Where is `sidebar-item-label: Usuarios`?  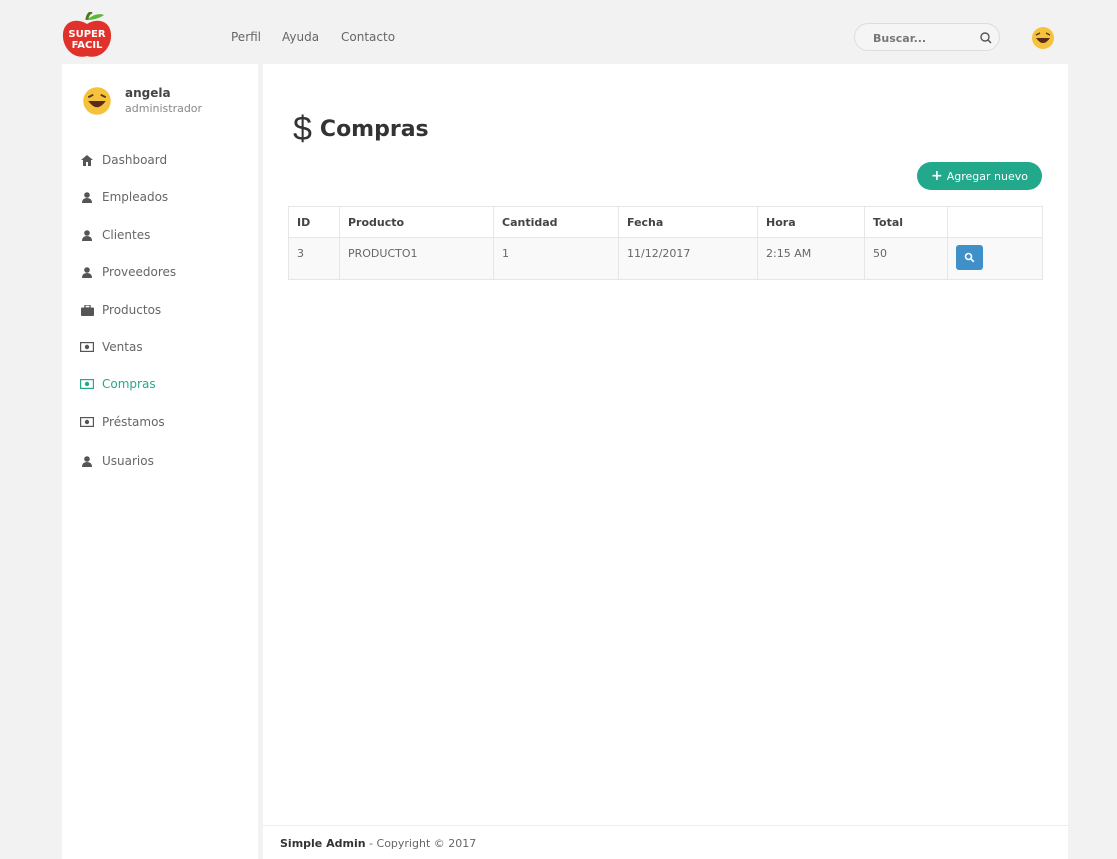 sidebar-item-label: Usuarios is located at coordinates (128, 461).